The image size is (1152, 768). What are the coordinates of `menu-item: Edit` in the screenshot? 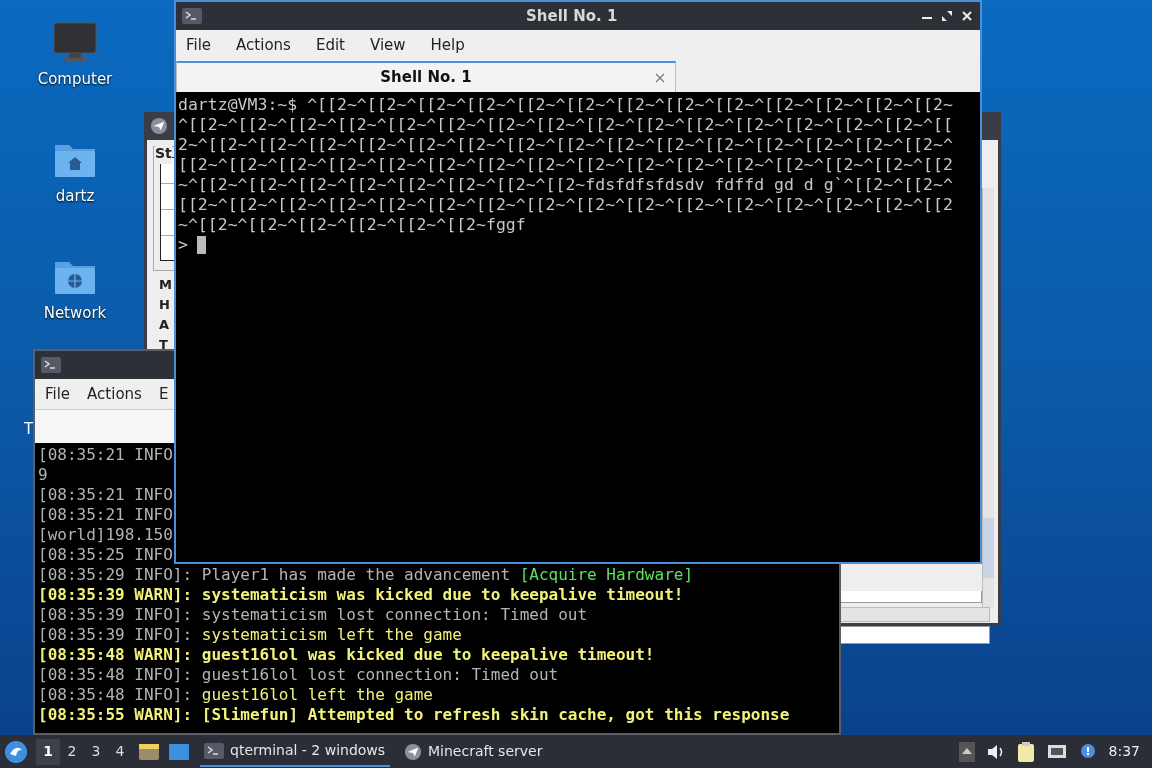 It's located at (330, 45).